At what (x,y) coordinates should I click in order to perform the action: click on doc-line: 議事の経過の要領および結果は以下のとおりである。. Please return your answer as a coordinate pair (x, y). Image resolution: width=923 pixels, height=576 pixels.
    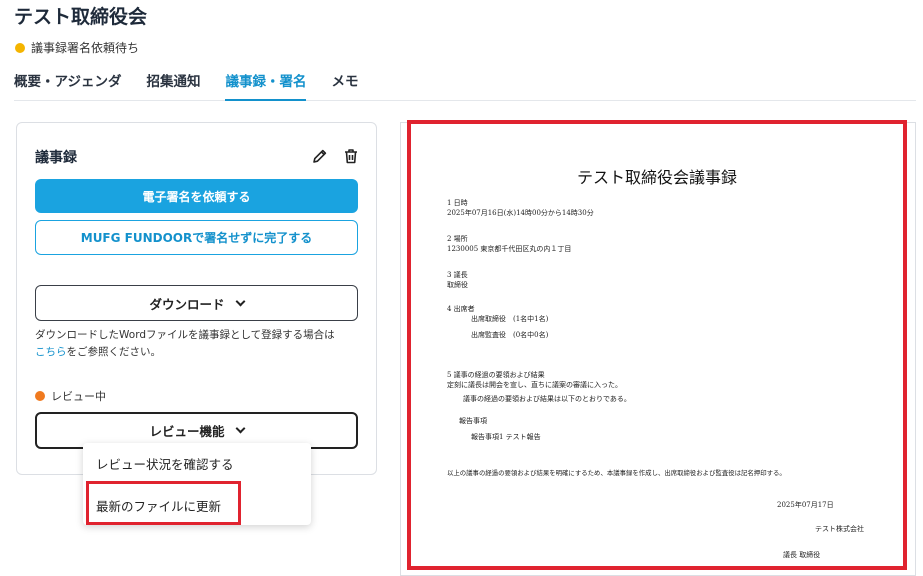
    Looking at the image, I should click on (547, 399).